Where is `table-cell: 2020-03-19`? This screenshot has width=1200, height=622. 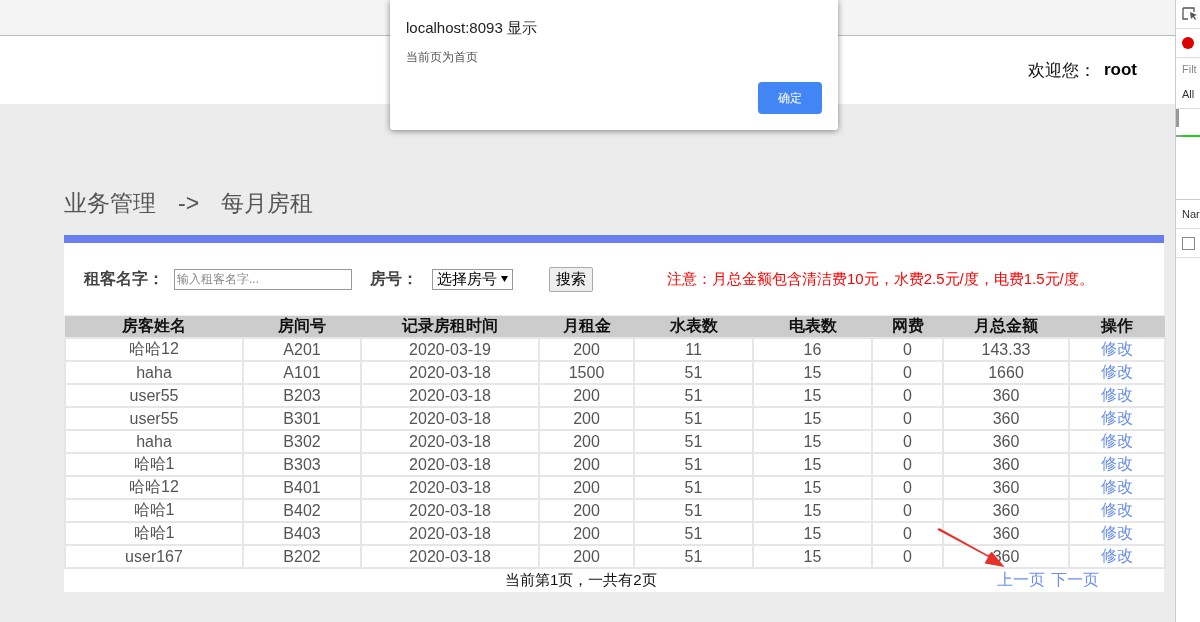 table-cell: 2020-03-19 is located at coordinates (450, 349).